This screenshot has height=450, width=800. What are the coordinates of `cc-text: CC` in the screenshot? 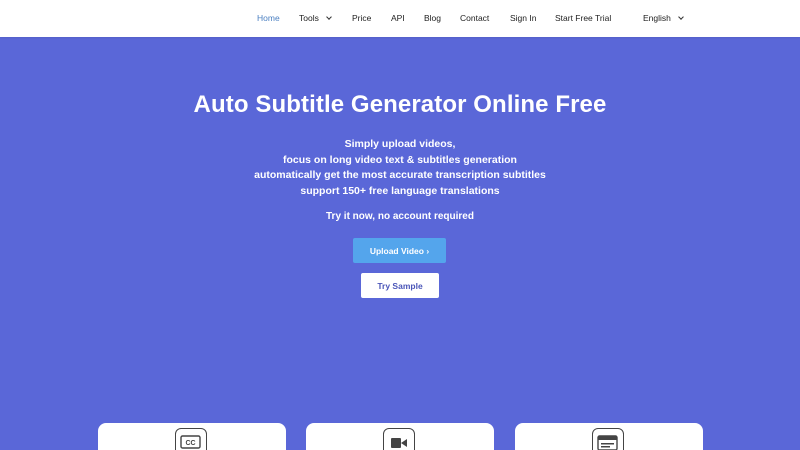 It's located at (190, 443).